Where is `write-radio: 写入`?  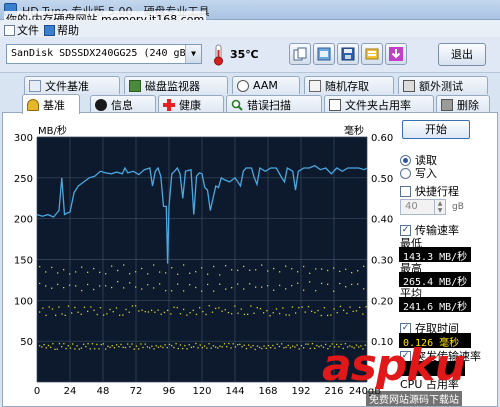
write-radio: 写入 is located at coordinates (418, 173).